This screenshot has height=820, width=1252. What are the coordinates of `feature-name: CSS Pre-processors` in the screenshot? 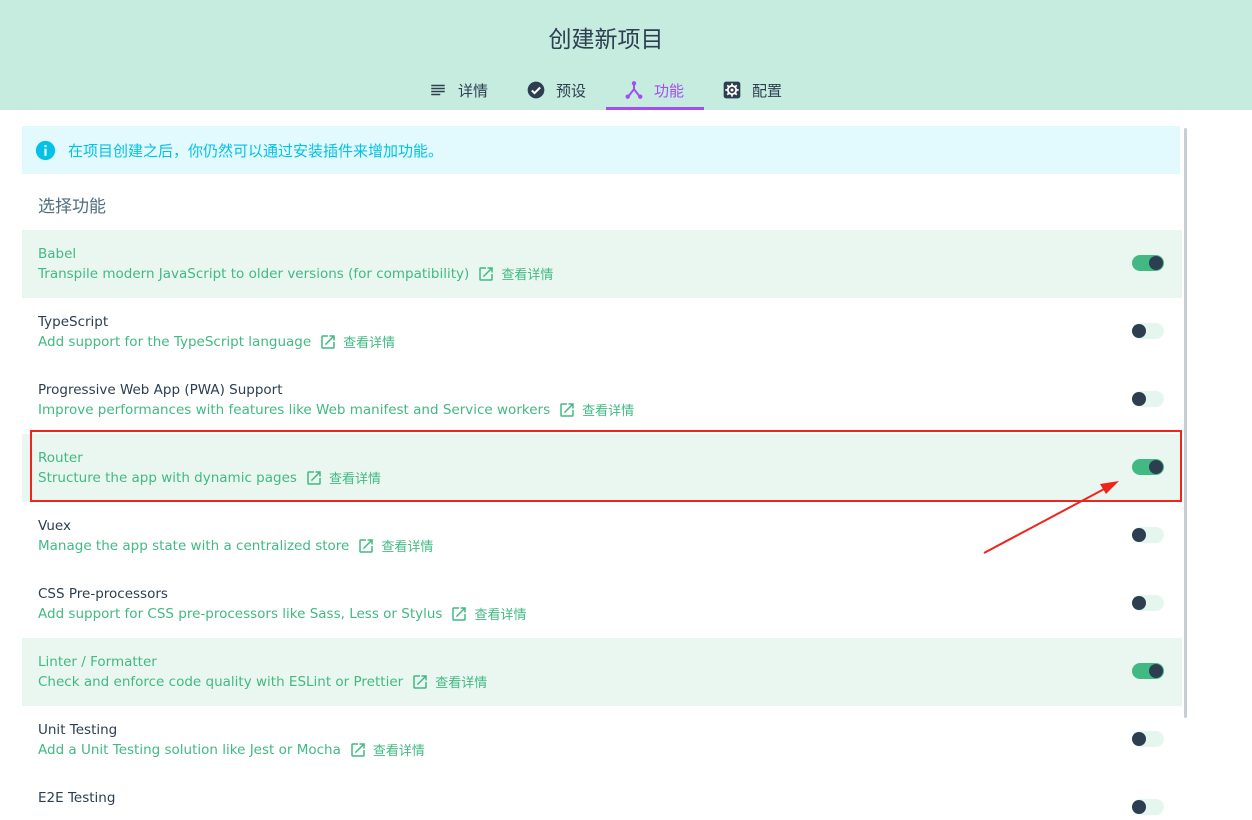 It's located at (103, 594).